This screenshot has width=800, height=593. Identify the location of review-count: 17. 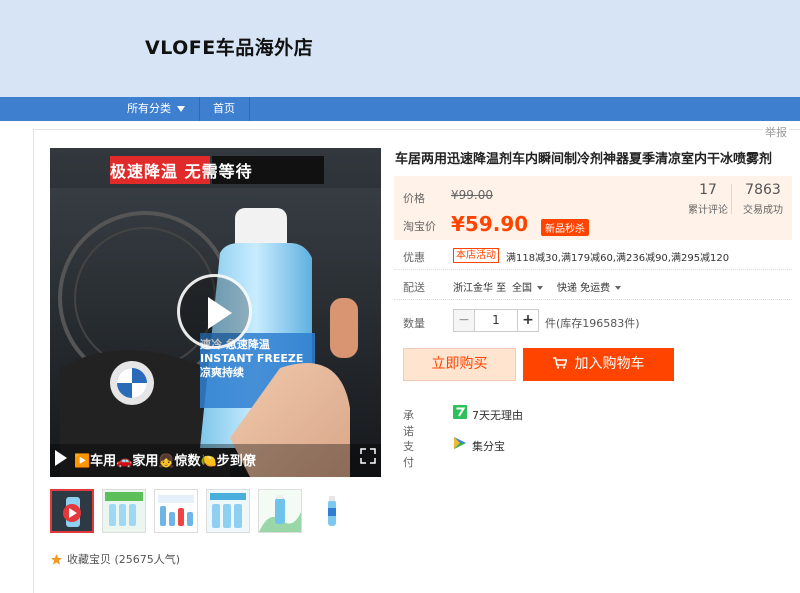
(708, 190).